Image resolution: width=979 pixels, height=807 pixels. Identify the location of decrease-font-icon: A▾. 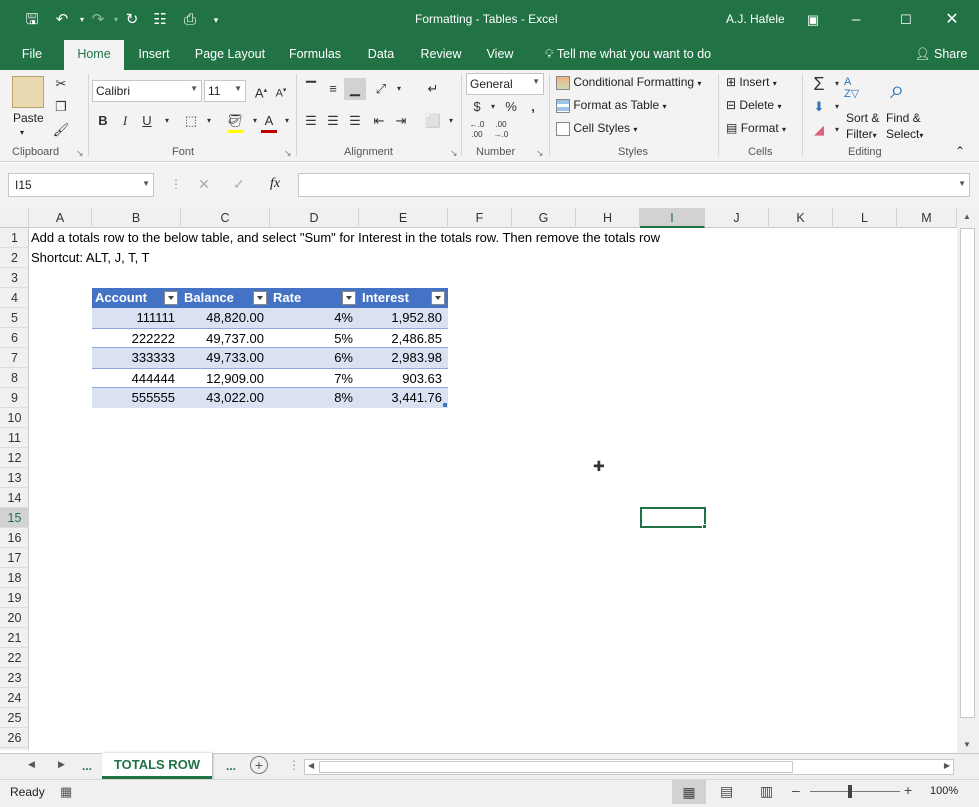
(281, 91).